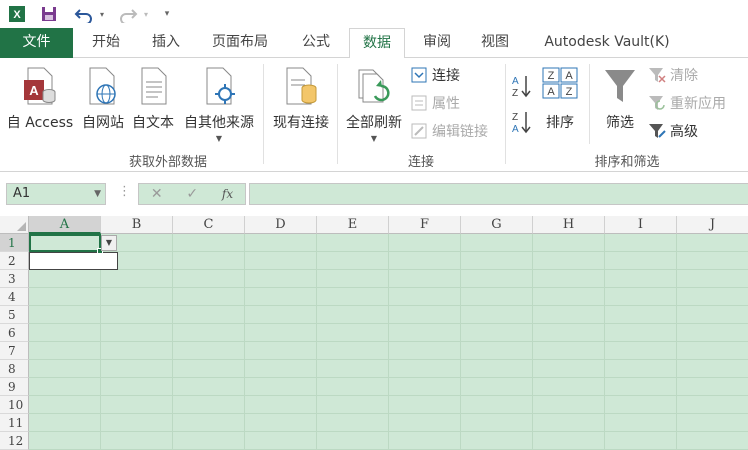 This screenshot has height=450, width=748. I want to click on properties-icon, so click(419, 103).